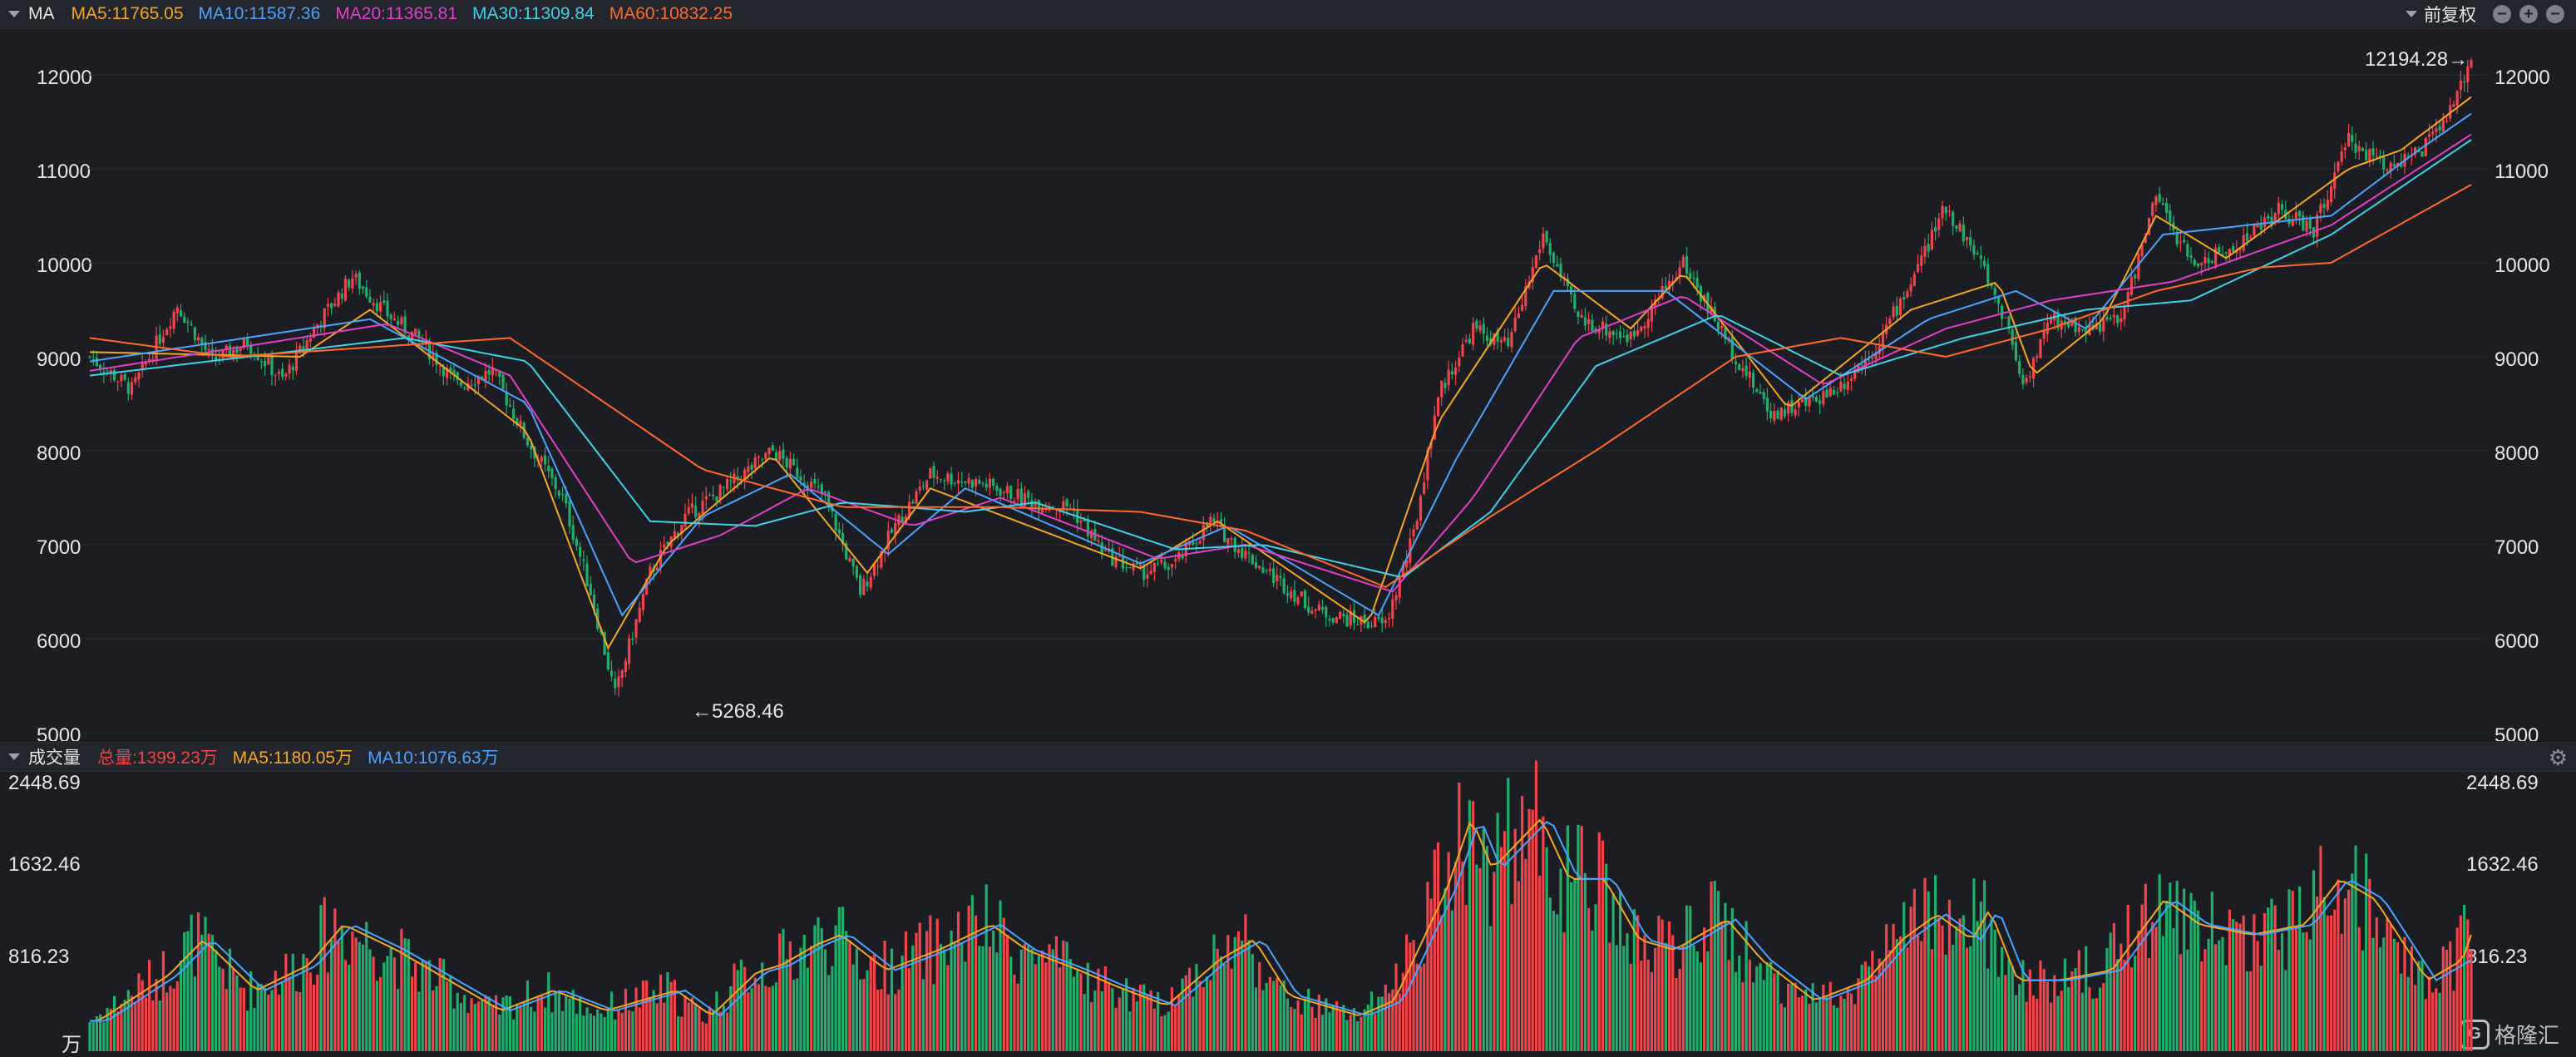 This screenshot has width=2576, height=1057. Describe the element at coordinates (2528, 14) in the screenshot. I see `zoom-in-icon: +` at that location.